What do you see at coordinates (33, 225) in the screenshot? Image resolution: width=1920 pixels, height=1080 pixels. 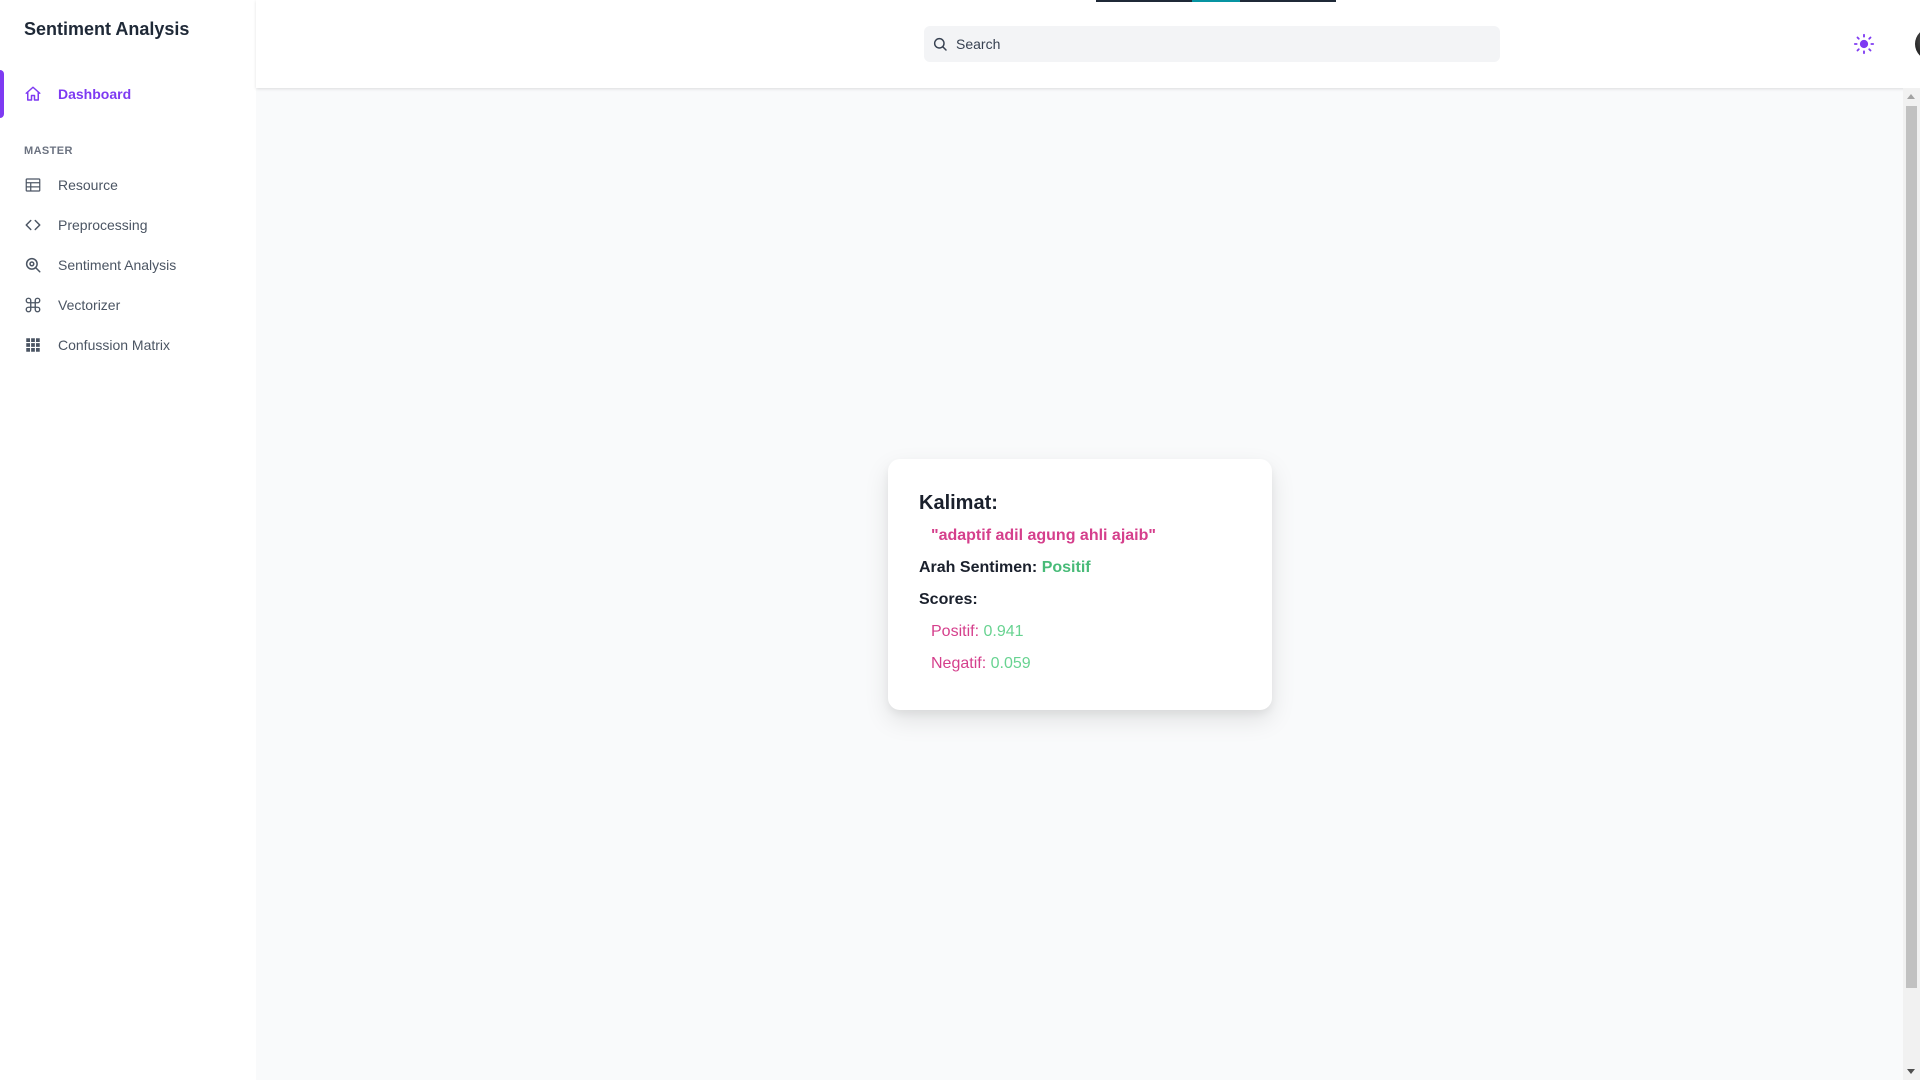 I see `code-icon` at bounding box center [33, 225].